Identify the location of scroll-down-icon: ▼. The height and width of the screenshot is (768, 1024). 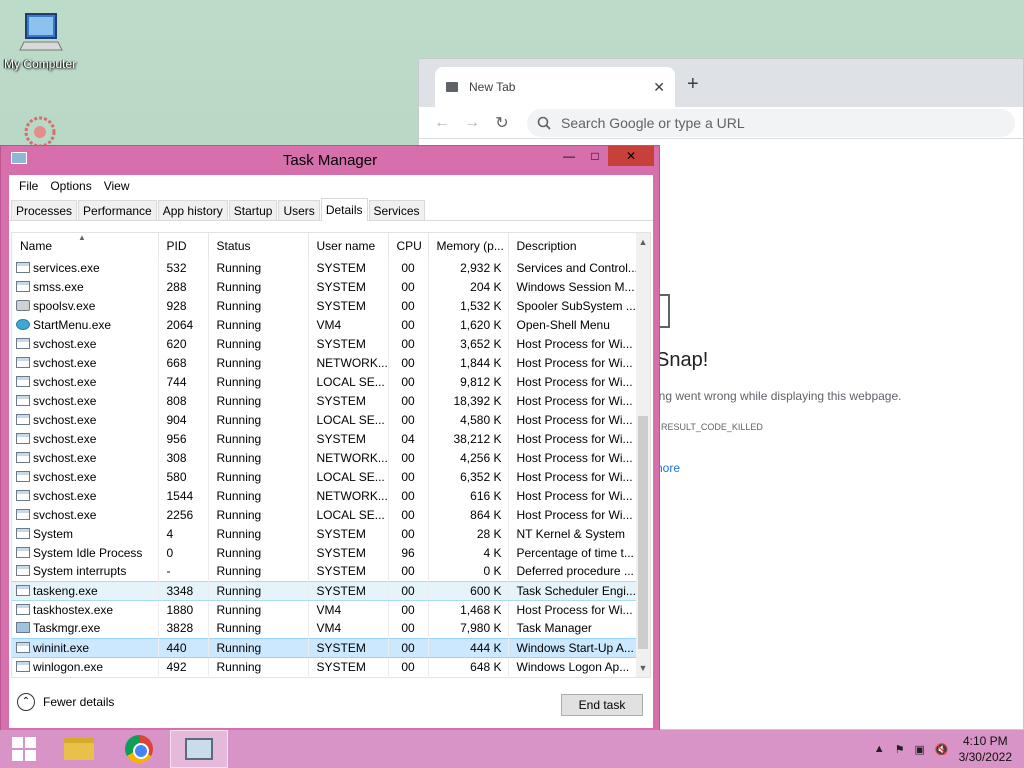
(643, 668).